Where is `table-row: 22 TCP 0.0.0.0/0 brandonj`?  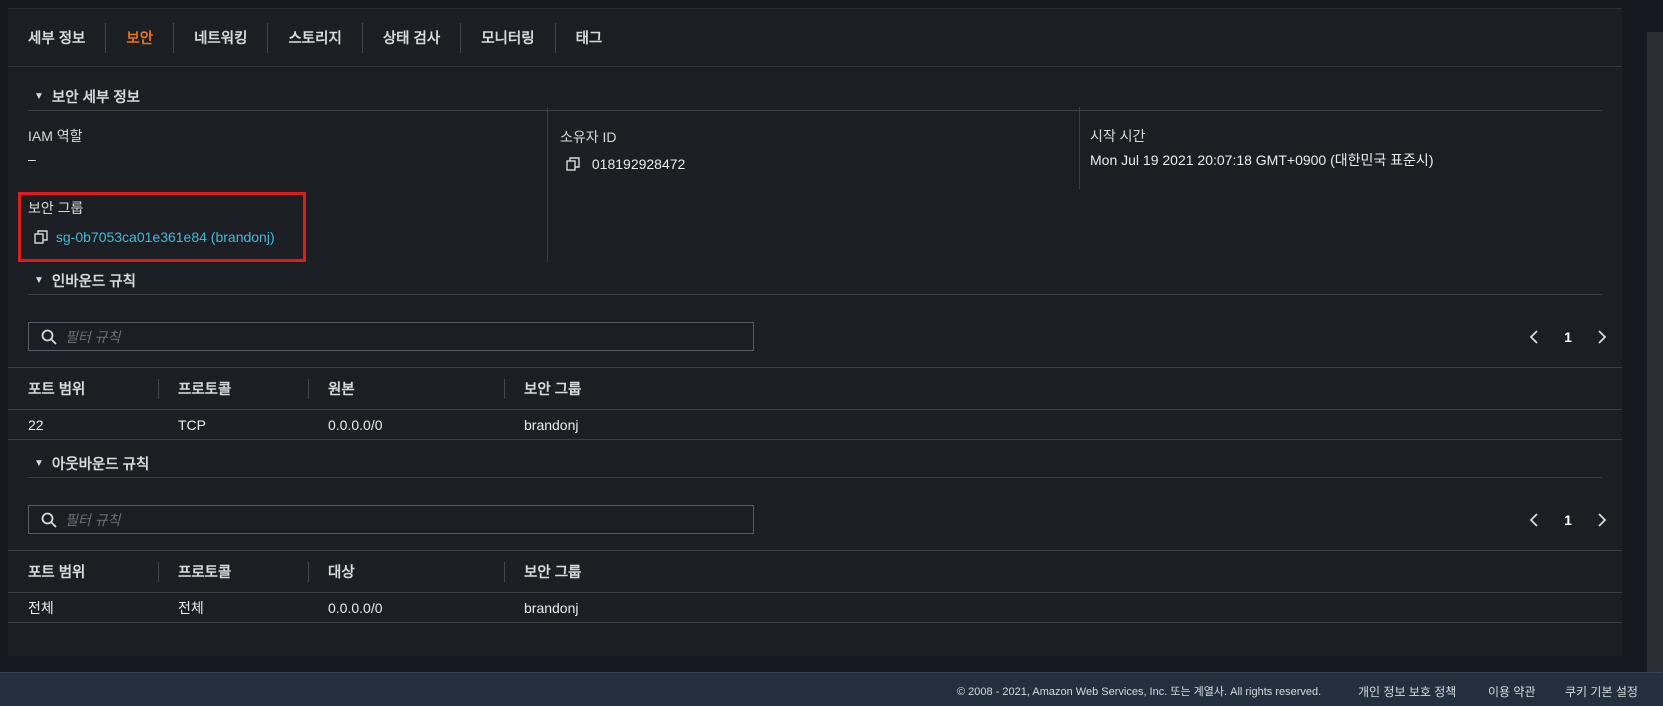 table-row: 22 TCP 0.0.0.0/0 brandonj is located at coordinates (815, 425).